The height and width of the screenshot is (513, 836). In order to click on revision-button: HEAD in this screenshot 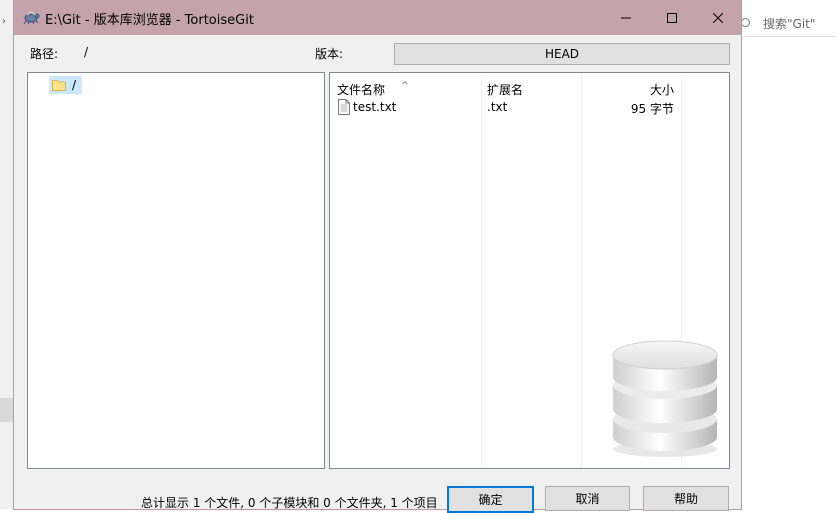, I will do `click(562, 54)`.